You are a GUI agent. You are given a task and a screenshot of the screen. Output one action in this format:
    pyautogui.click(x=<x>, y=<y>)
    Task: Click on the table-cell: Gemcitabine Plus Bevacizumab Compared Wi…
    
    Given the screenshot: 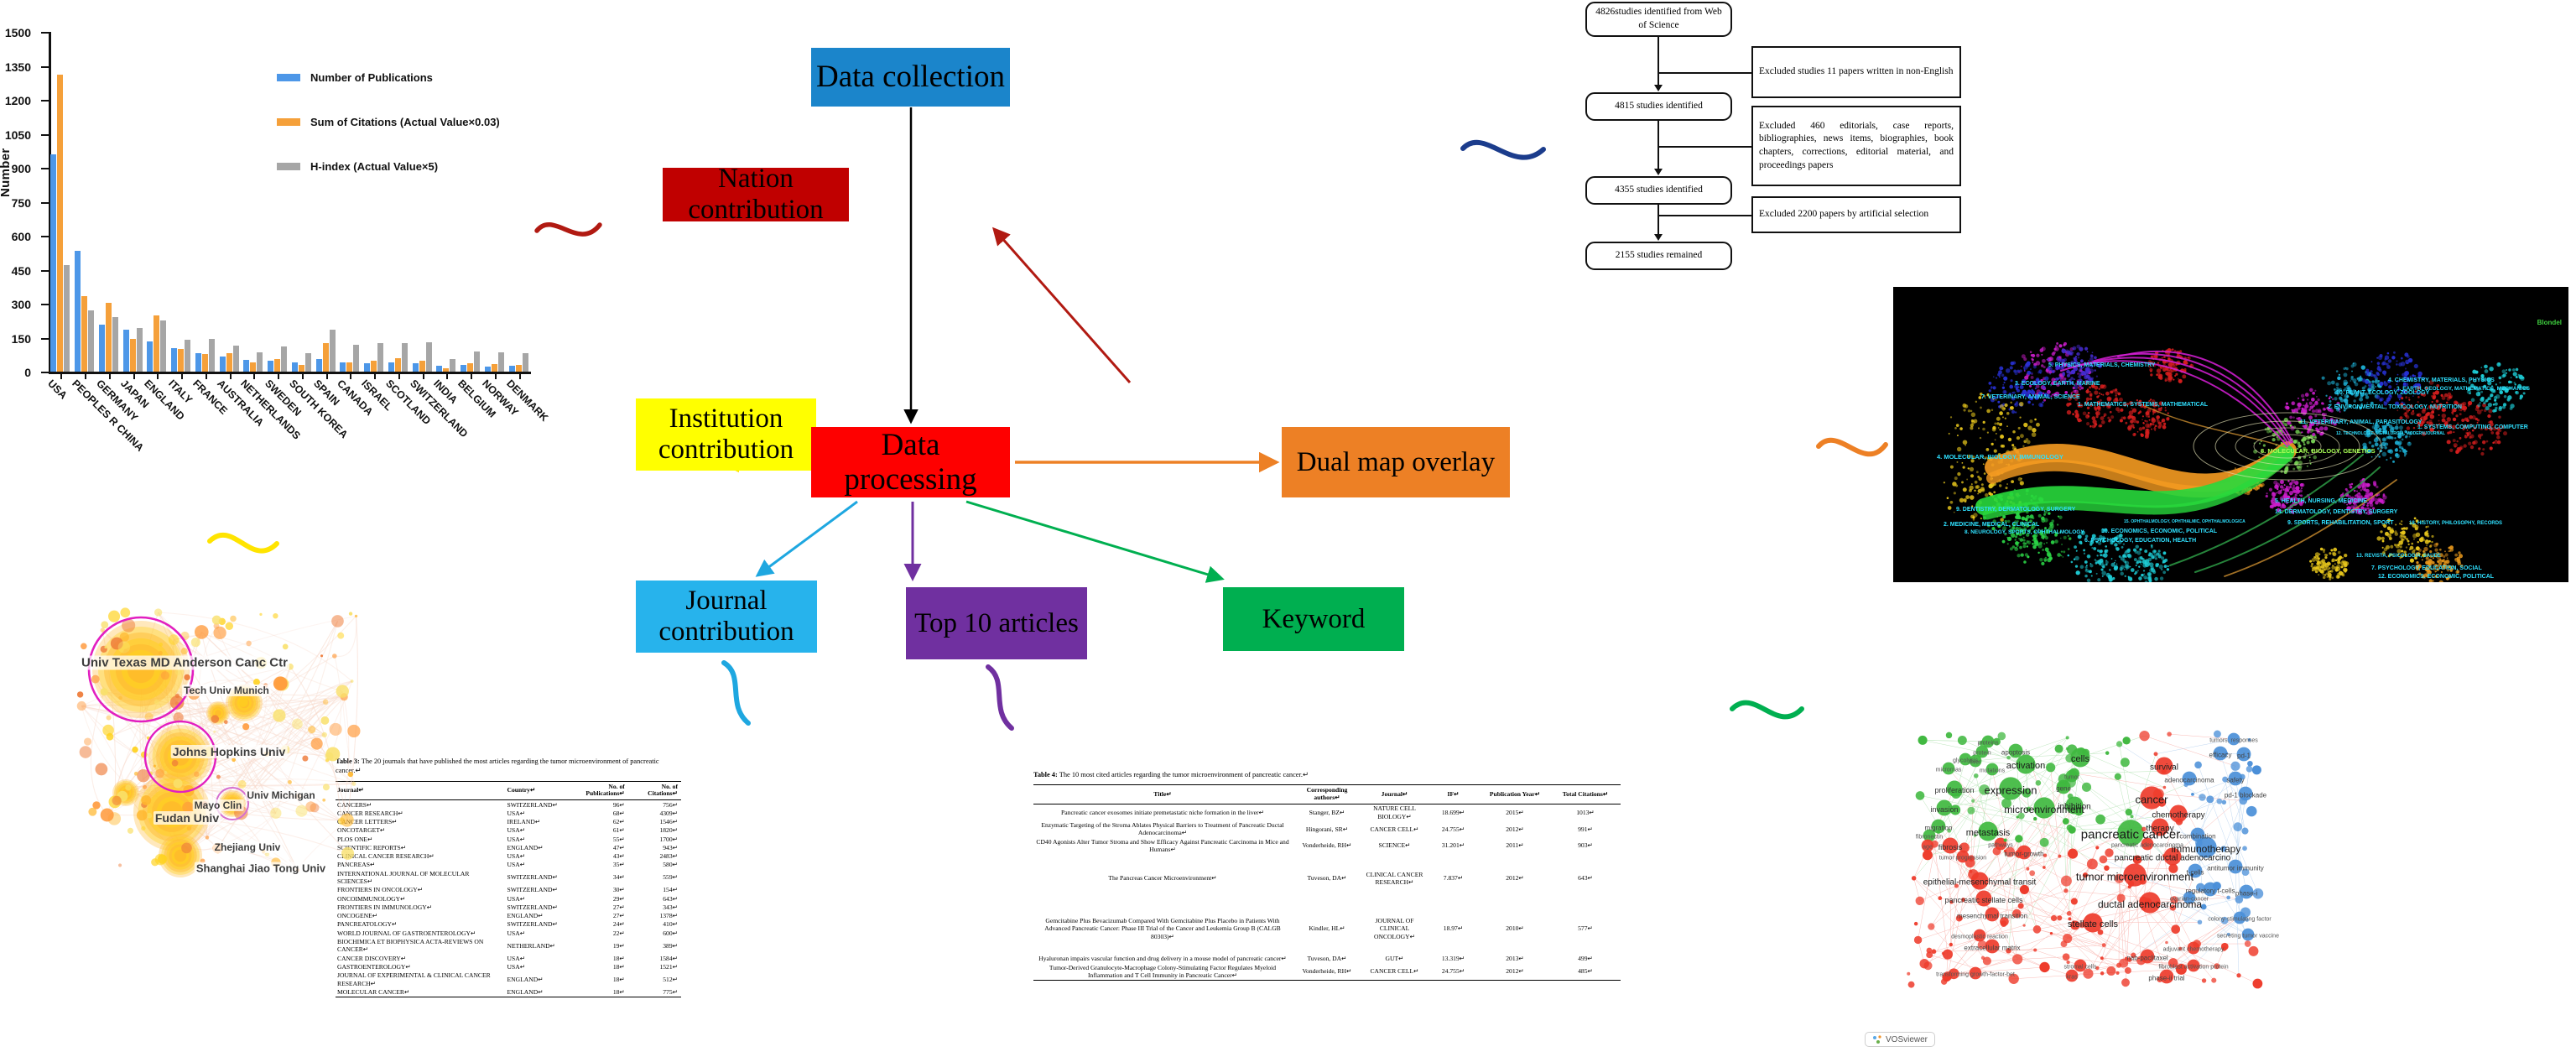 What is the action you would take?
    pyautogui.click(x=1162, y=929)
    